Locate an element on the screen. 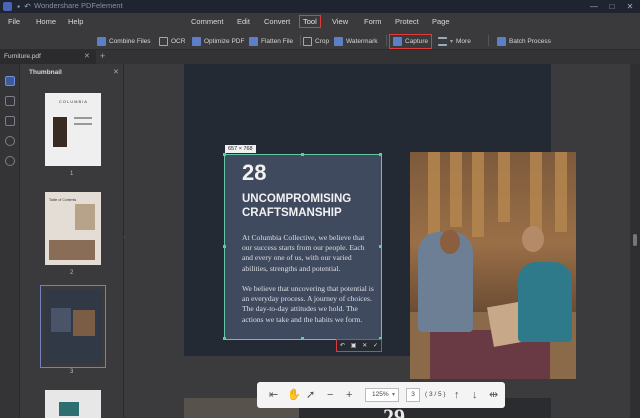 The width and height of the screenshot is (640, 418). more-button: ▾ More is located at coordinates (454, 41).